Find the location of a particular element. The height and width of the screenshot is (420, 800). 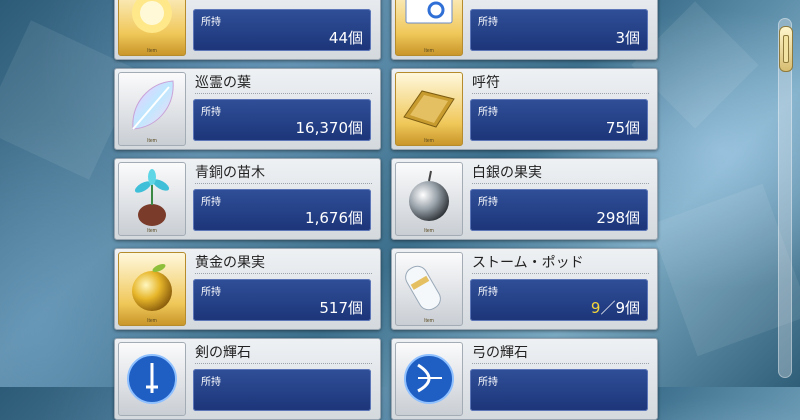

item-name: 白銀の果実 is located at coordinates (560, 173).